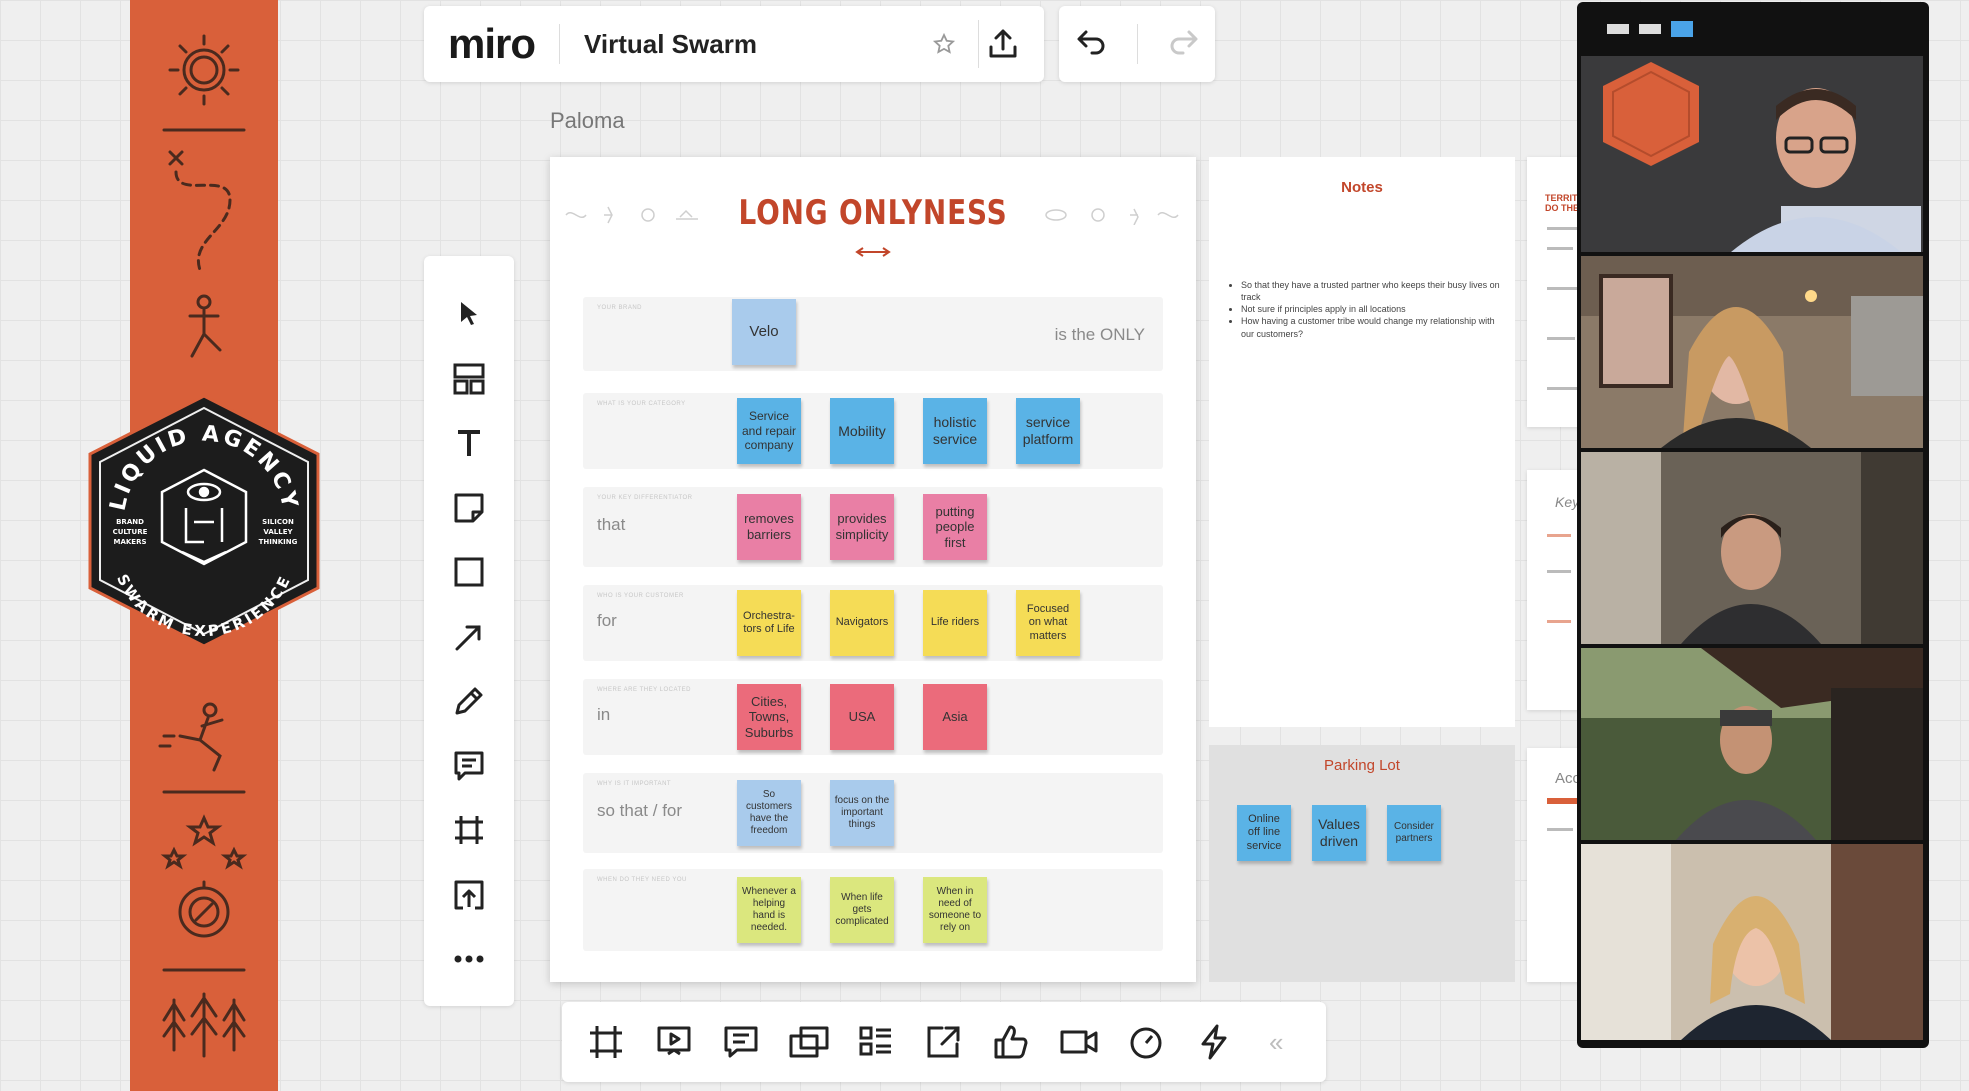 The width and height of the screenshot is (1969, 1091). What do you see at coordinates (469, 443) in the screenshot?
I see `text-tool` at bounding box center [469, 443].